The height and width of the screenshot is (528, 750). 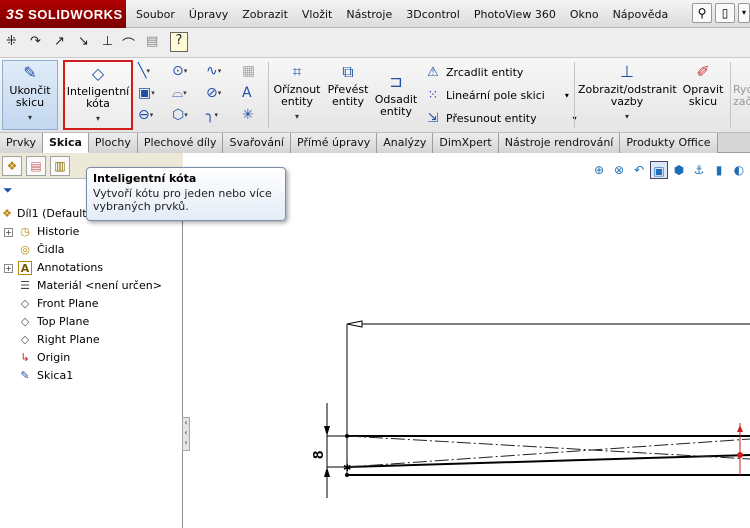 I want to click on tooltip-title: Inteligentní kóta, so click(x=145, y=178).